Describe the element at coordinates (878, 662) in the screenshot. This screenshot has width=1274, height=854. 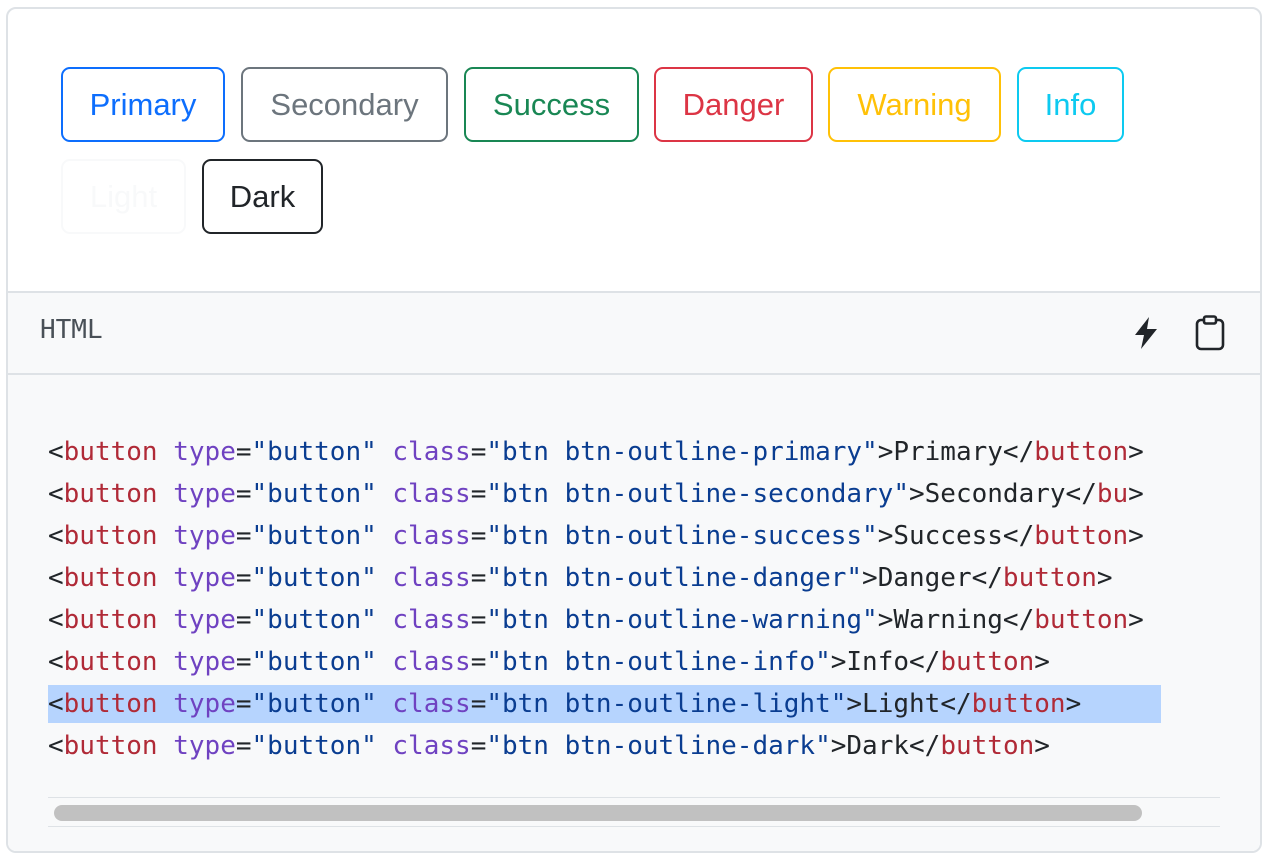
I see `code-text: Info` at that location.